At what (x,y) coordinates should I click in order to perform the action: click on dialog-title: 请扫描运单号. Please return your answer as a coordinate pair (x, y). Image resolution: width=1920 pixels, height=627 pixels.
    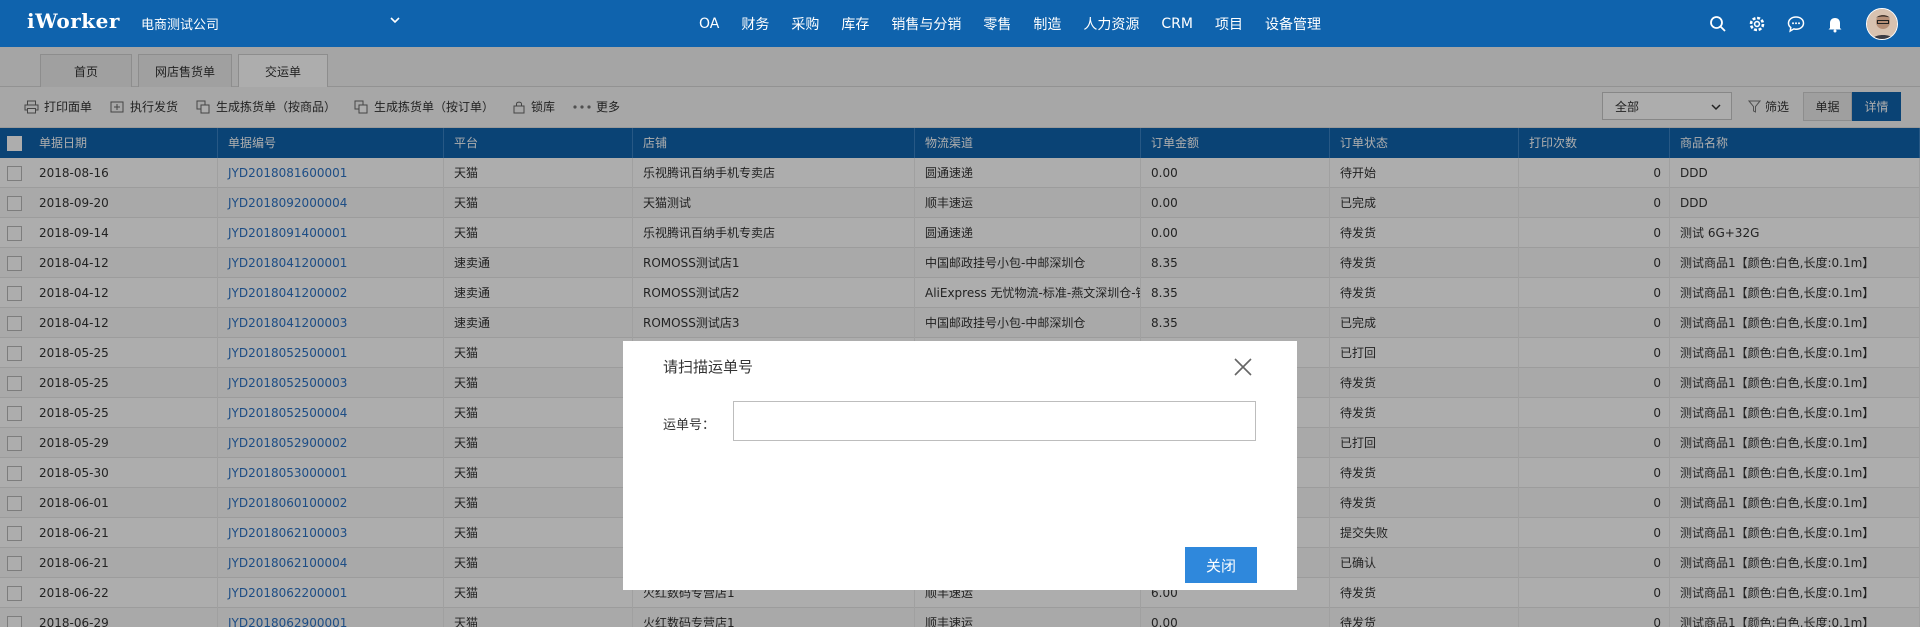
    Looking at the image, I should click on (708, 367).